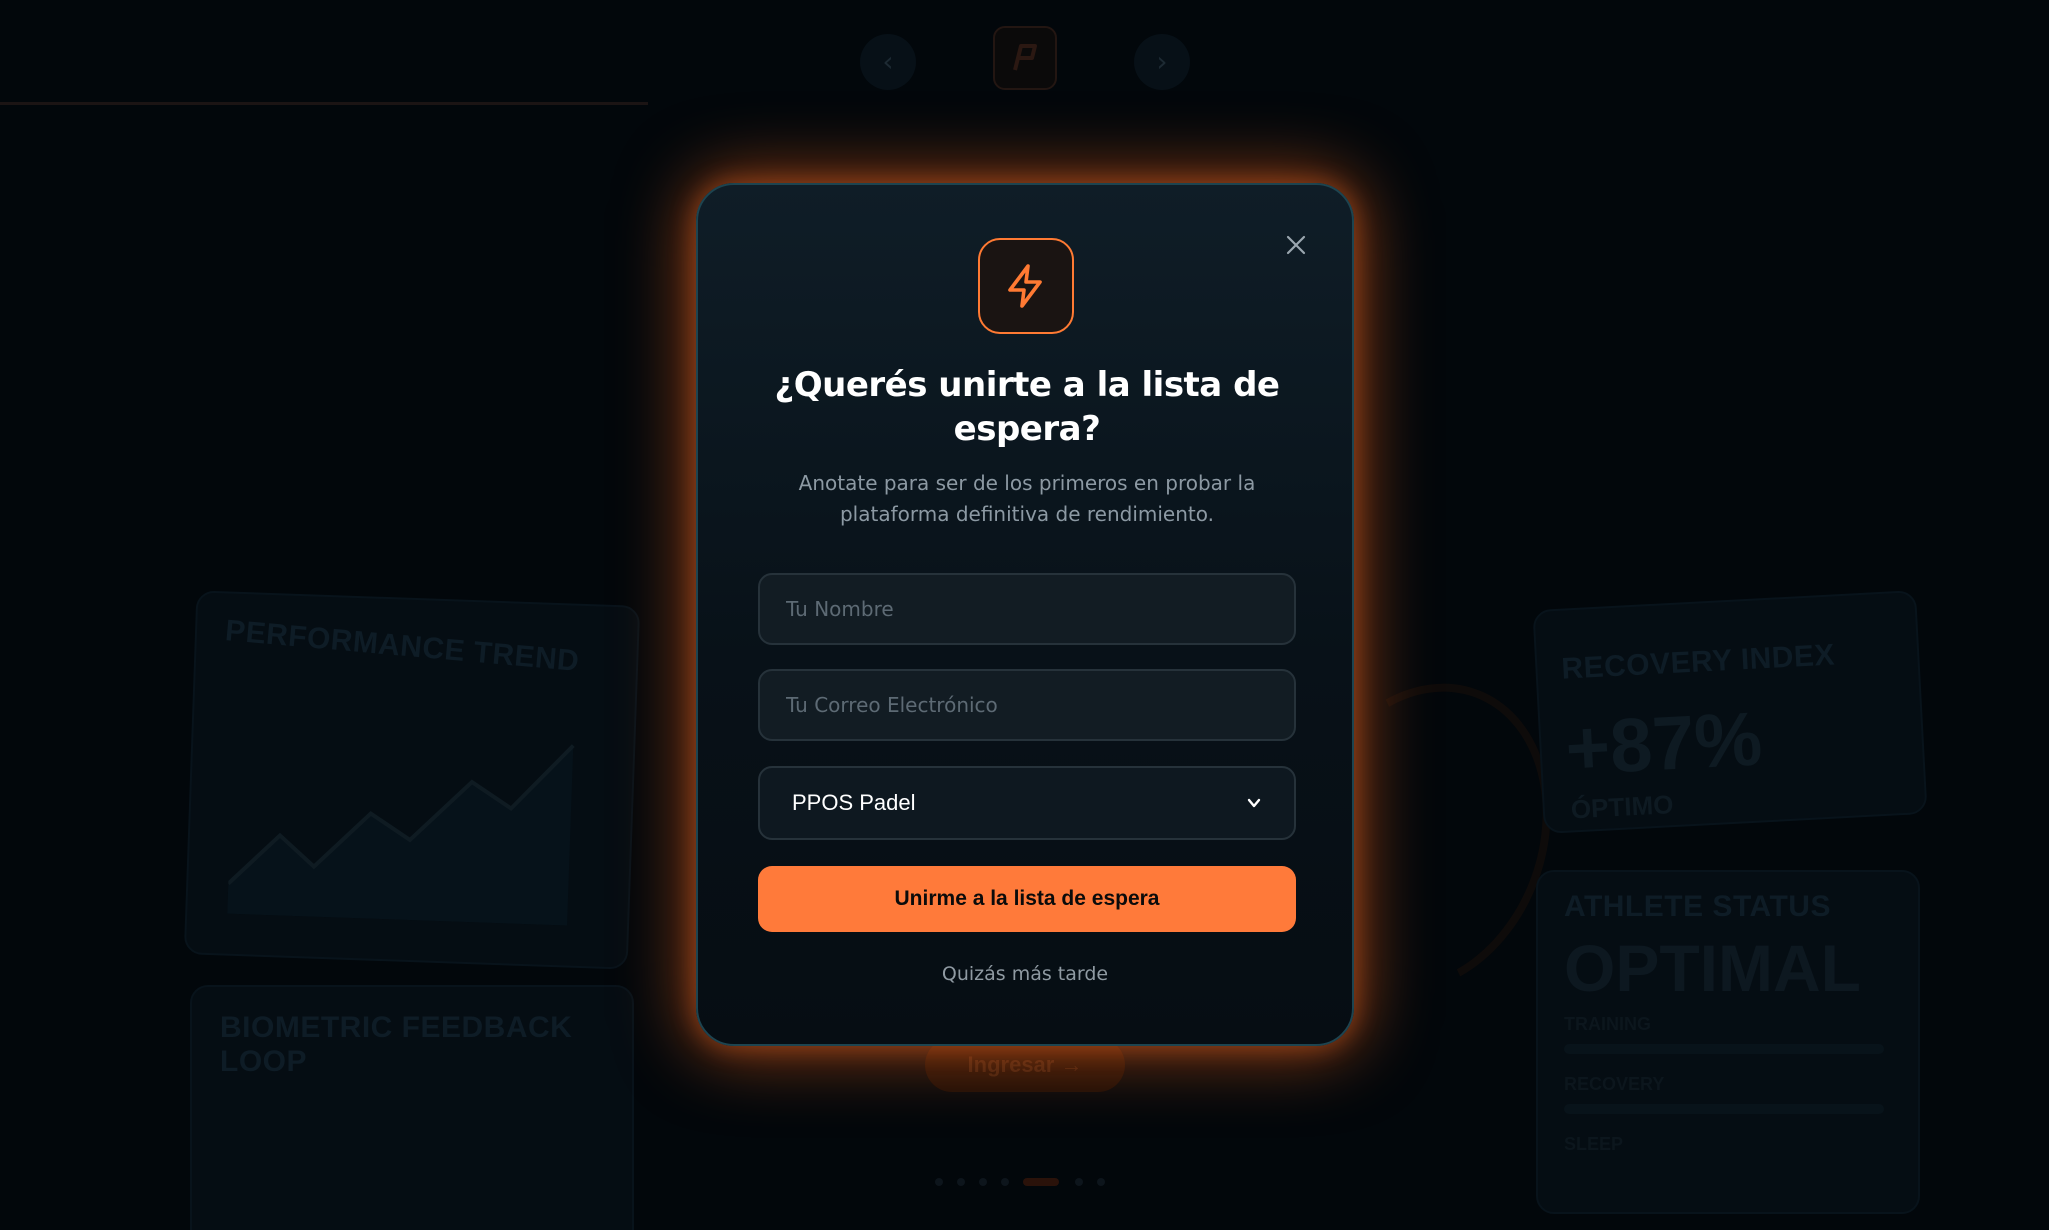 Image resolution: width=2049 pixels, height=1230 pixels. Describe the element at coordinates (1296, 245) in the screenshot. I see `close-icon` at that location.